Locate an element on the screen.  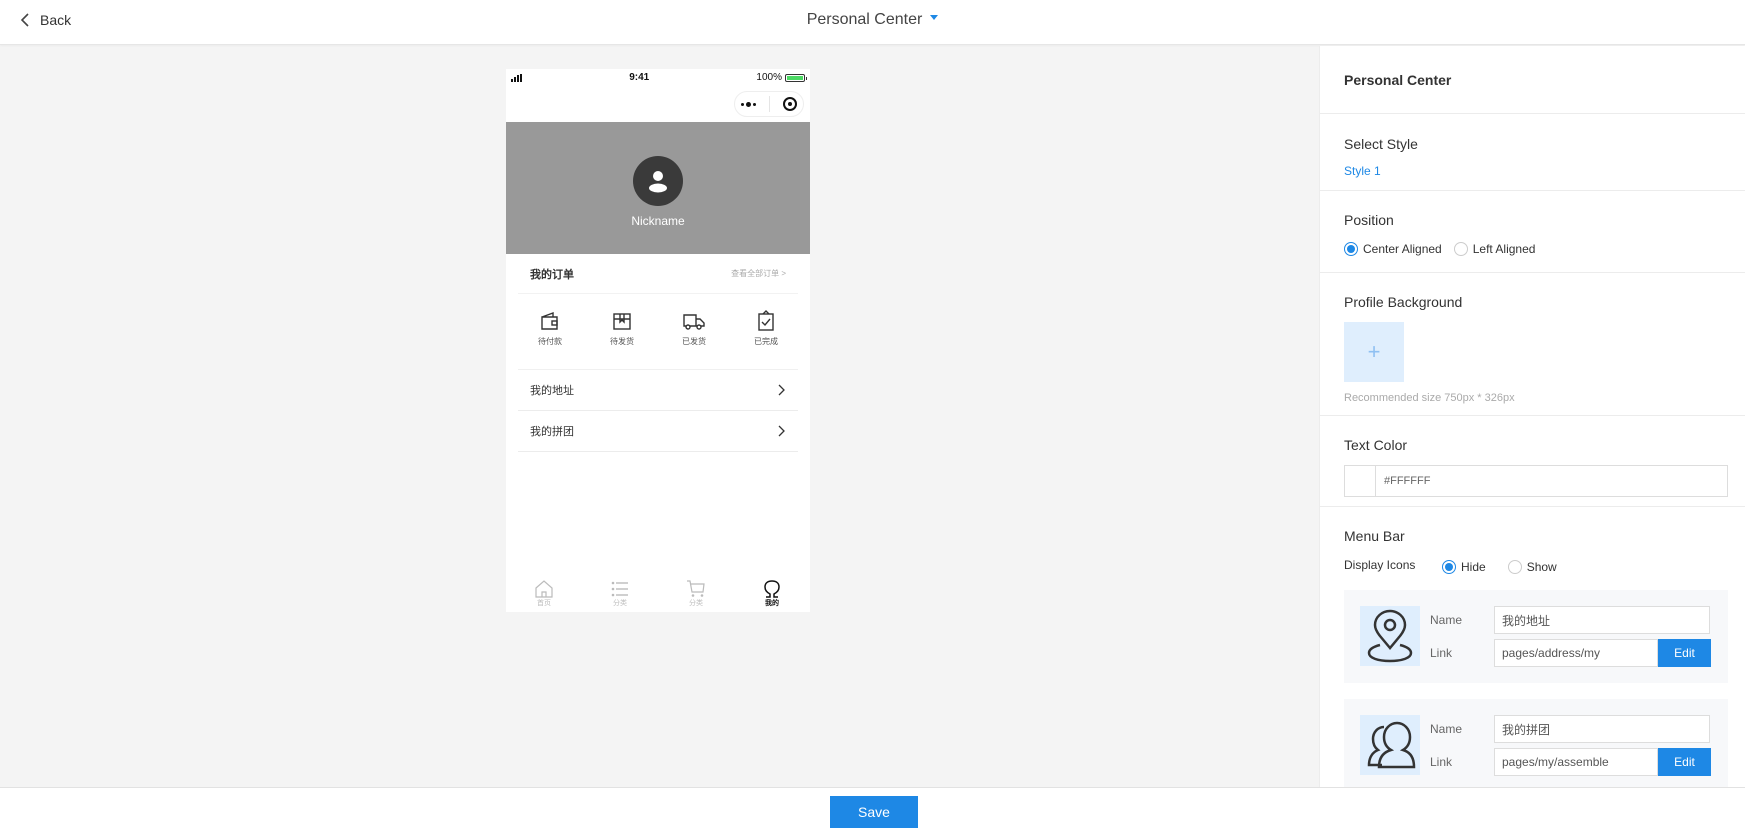
select-style-section: Select Style Style 1 is located at coordinates (1532, 152).